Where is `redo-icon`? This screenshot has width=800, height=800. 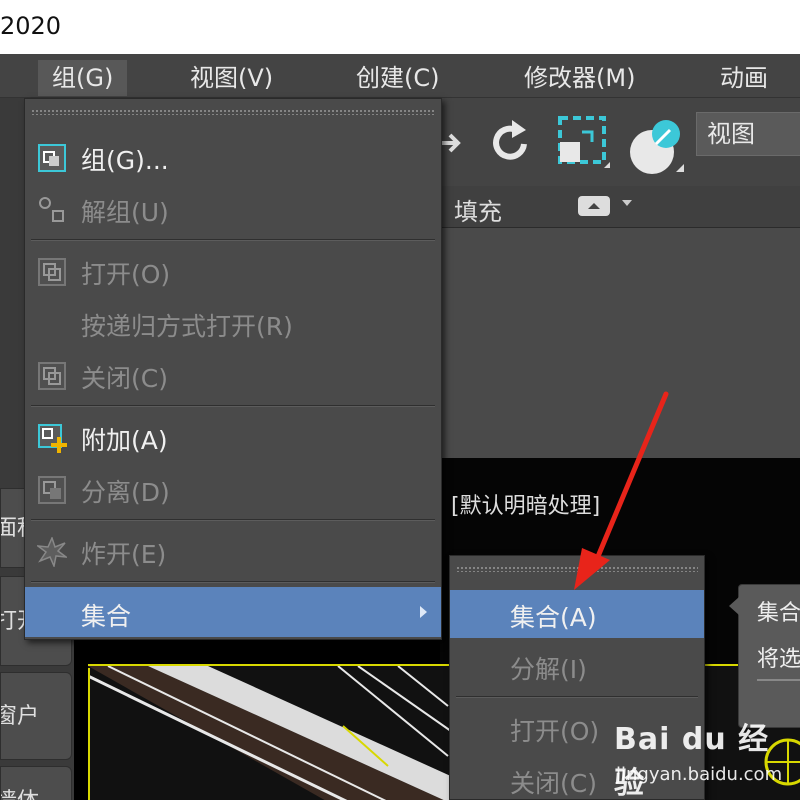
redo-icon is located at coordinates (511, 142).